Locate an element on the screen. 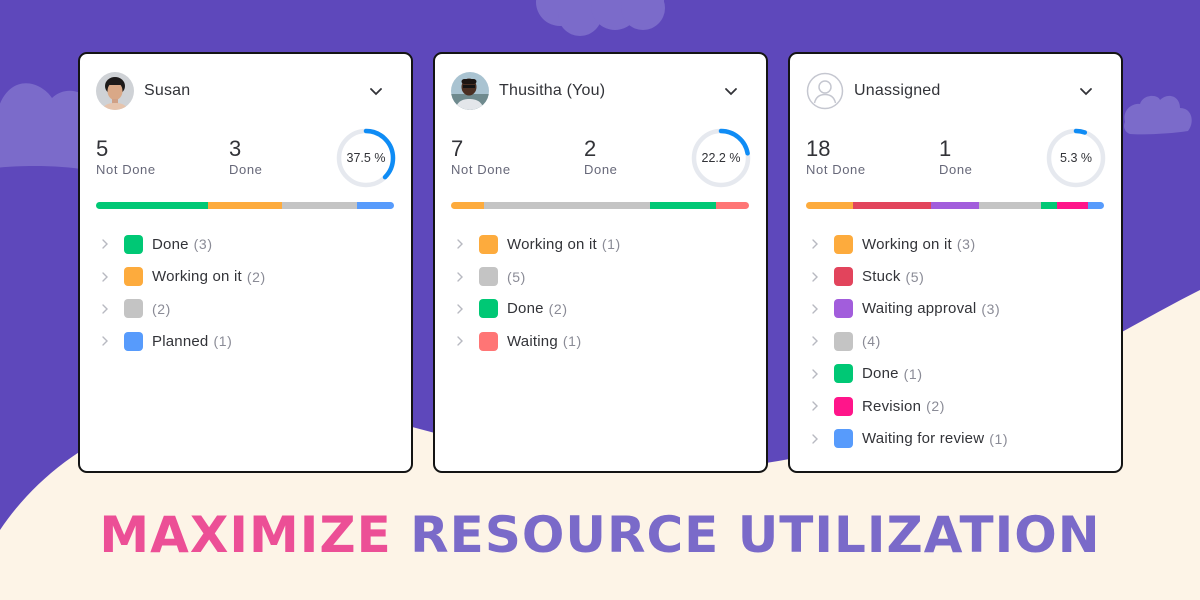 This screenshot has width=1200, height=600. status-group-item: Waiting (1) is located at coordinates (601, 341).